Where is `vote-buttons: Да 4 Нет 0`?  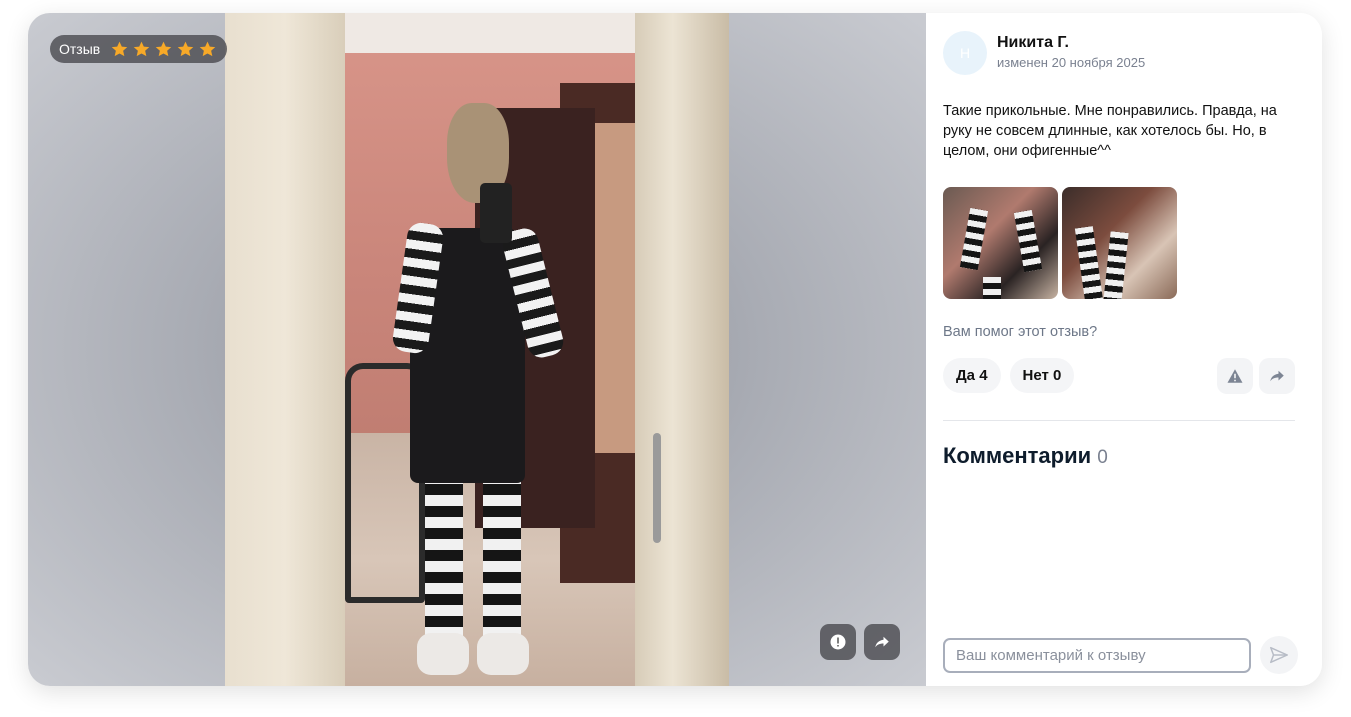
vote-buttons: Да 4 Нет 0 is located at coordinates (1009, 375).